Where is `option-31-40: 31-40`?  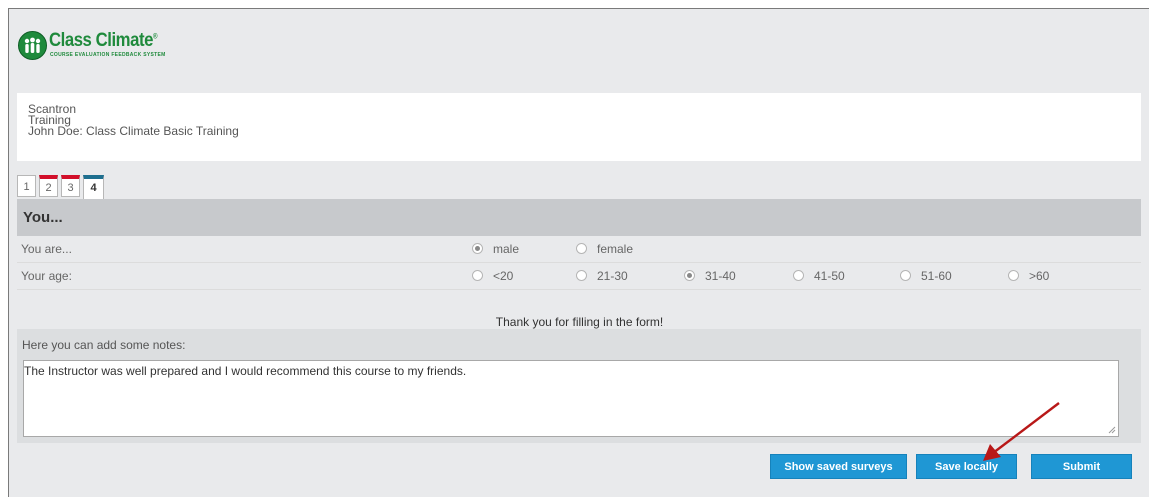
option-31-40: 31-40 is located at coordinates (710, 276).